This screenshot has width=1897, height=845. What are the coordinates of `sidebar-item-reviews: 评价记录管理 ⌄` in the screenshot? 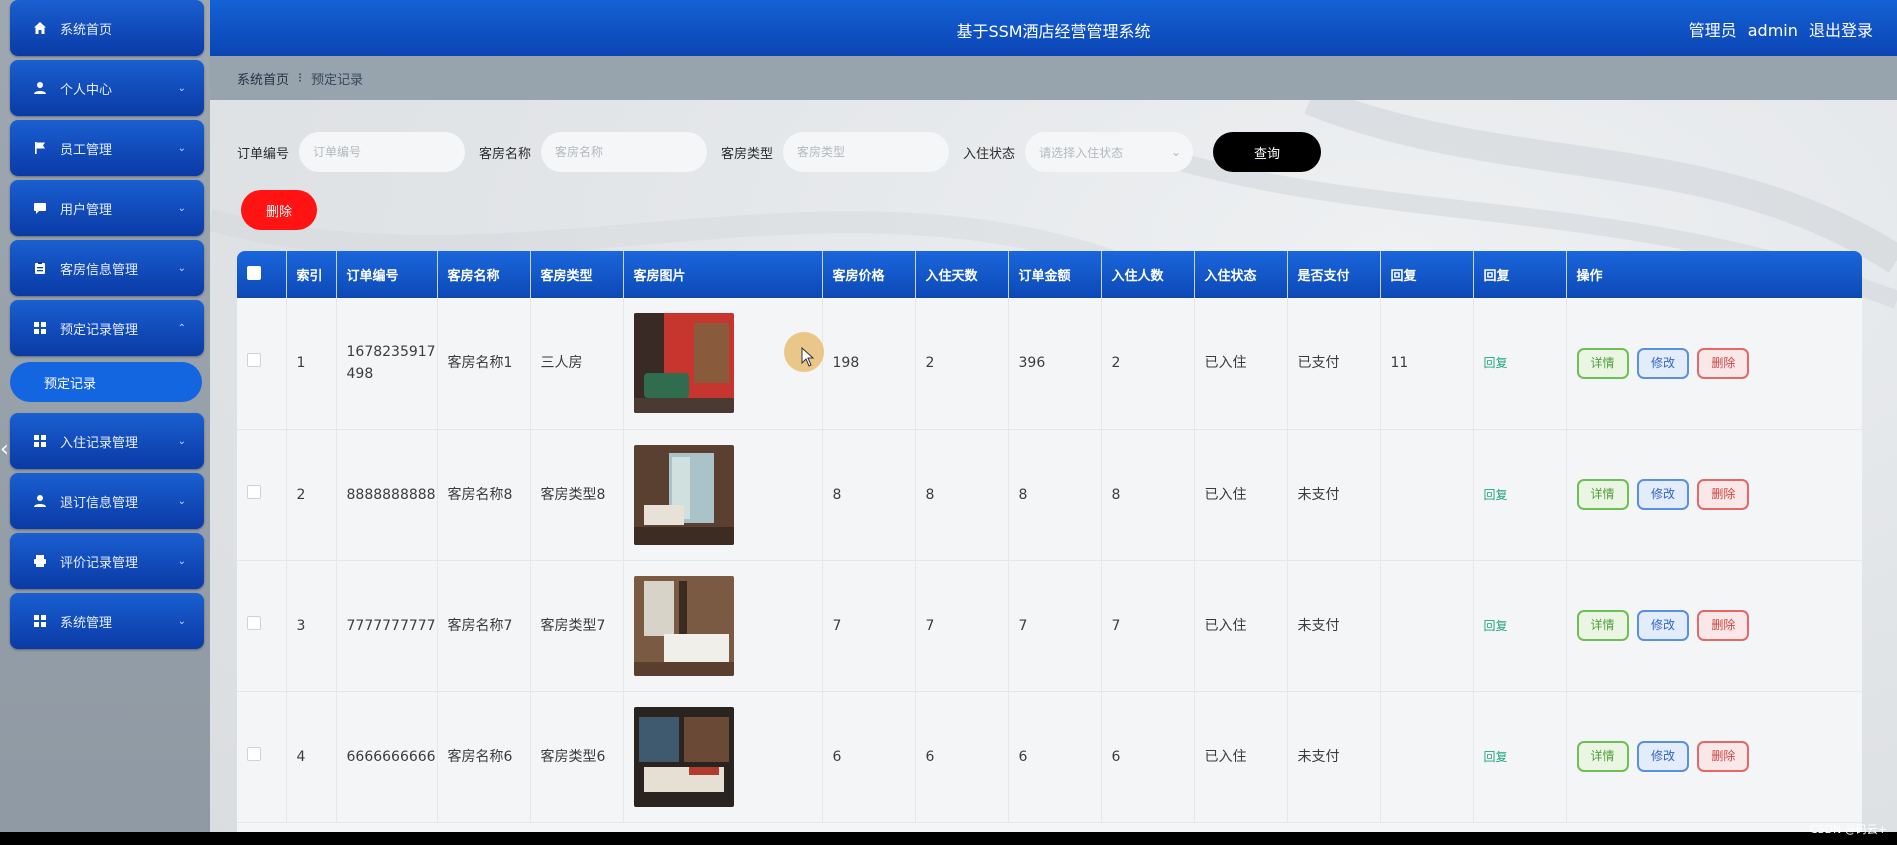 It's located at (107, 561).